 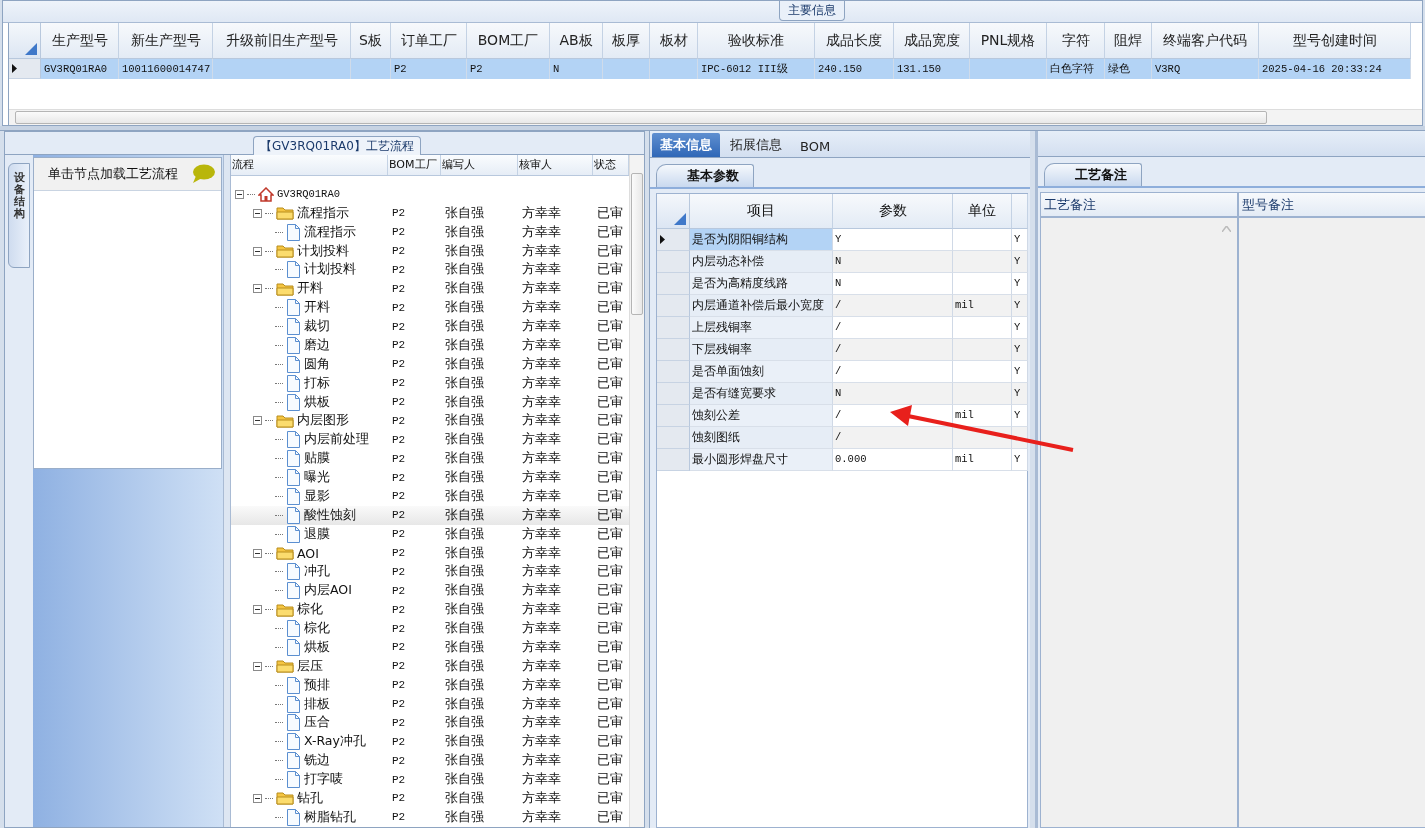 What do you see at coordinates (317, 572) in the screenshot?
I see `tree-node-label: 冲孔` at bounding box center [317, 572].